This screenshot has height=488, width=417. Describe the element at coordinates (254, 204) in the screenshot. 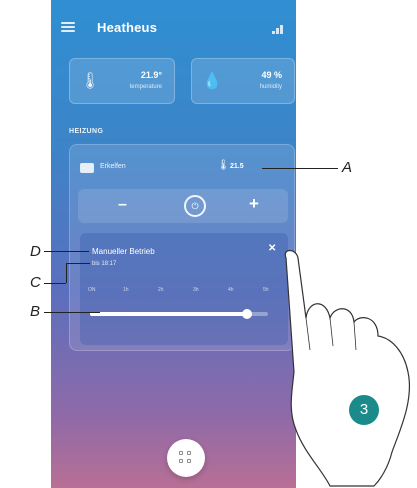

I see `increase-button: +` at that location.